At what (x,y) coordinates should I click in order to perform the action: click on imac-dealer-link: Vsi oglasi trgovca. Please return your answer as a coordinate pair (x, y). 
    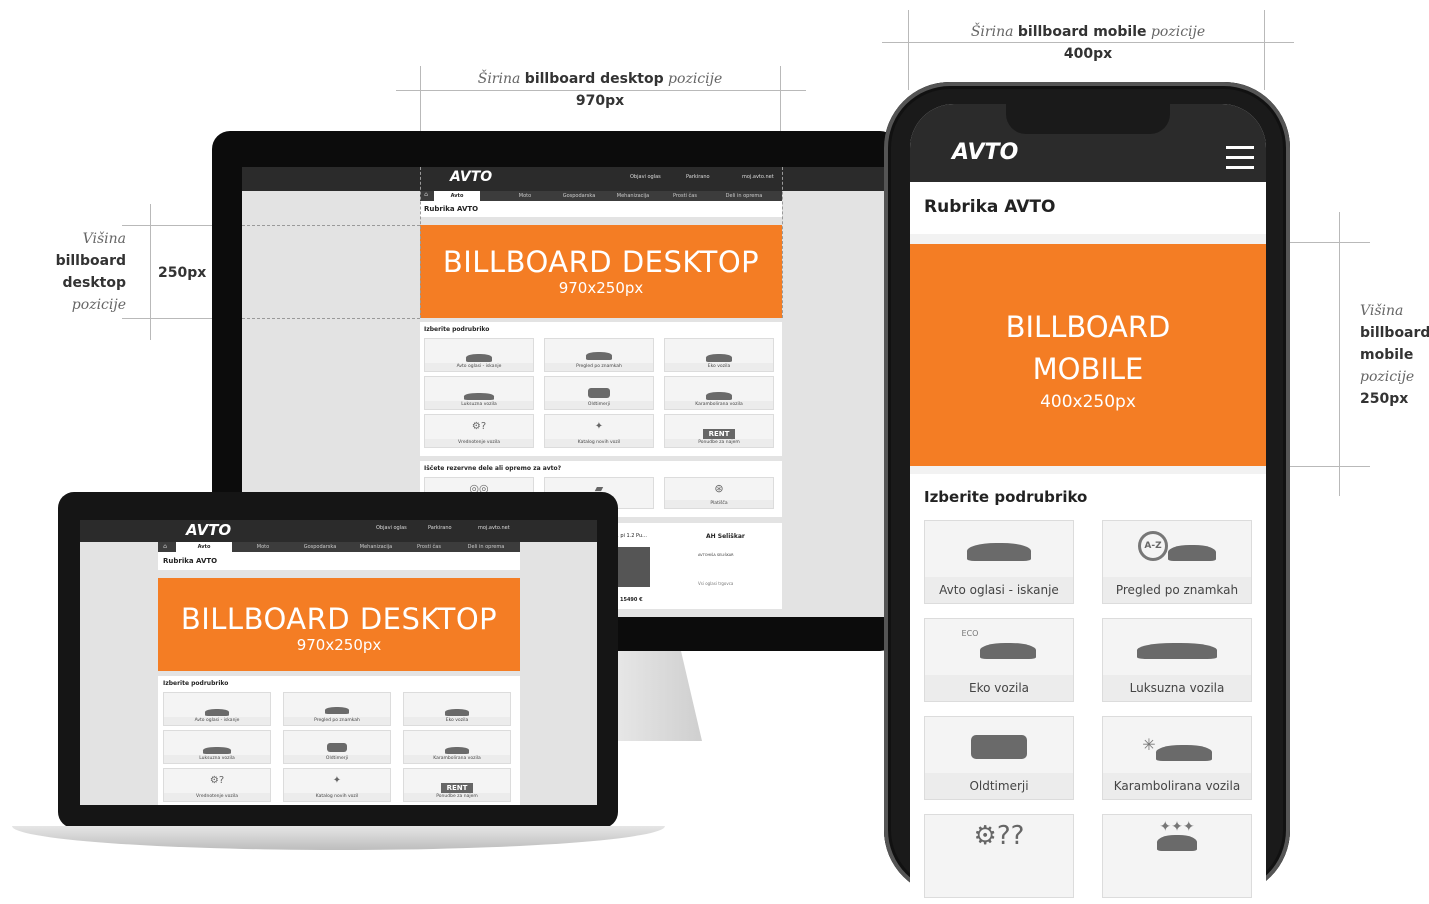
    Looking at the image, I should click on (715, 583).